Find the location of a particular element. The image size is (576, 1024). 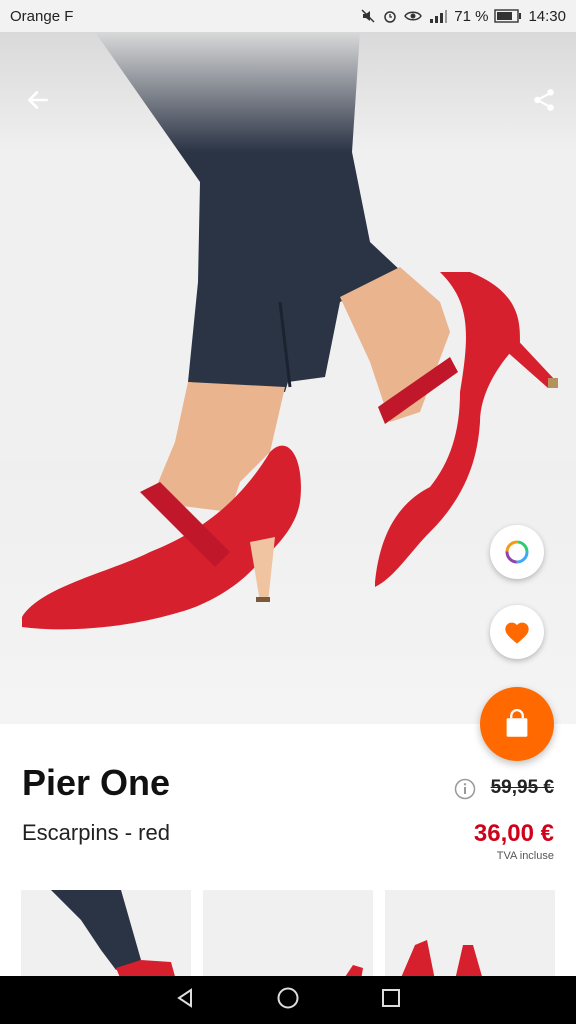

circle-home-icon is located at coordinates (288, 997).